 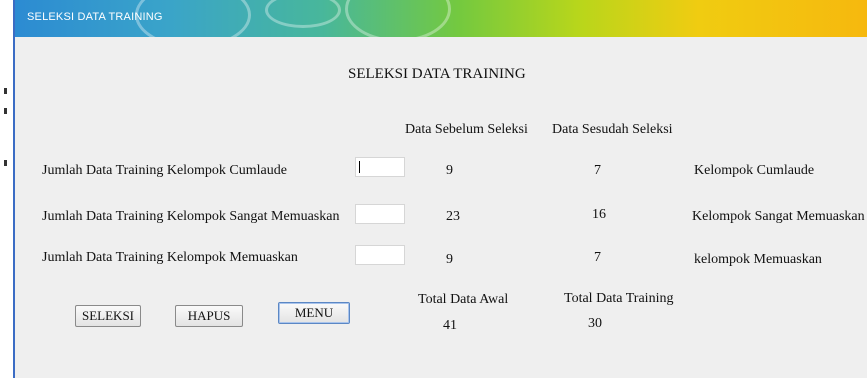 I want to click on cumlaude-input, so click(x=380, y=167).